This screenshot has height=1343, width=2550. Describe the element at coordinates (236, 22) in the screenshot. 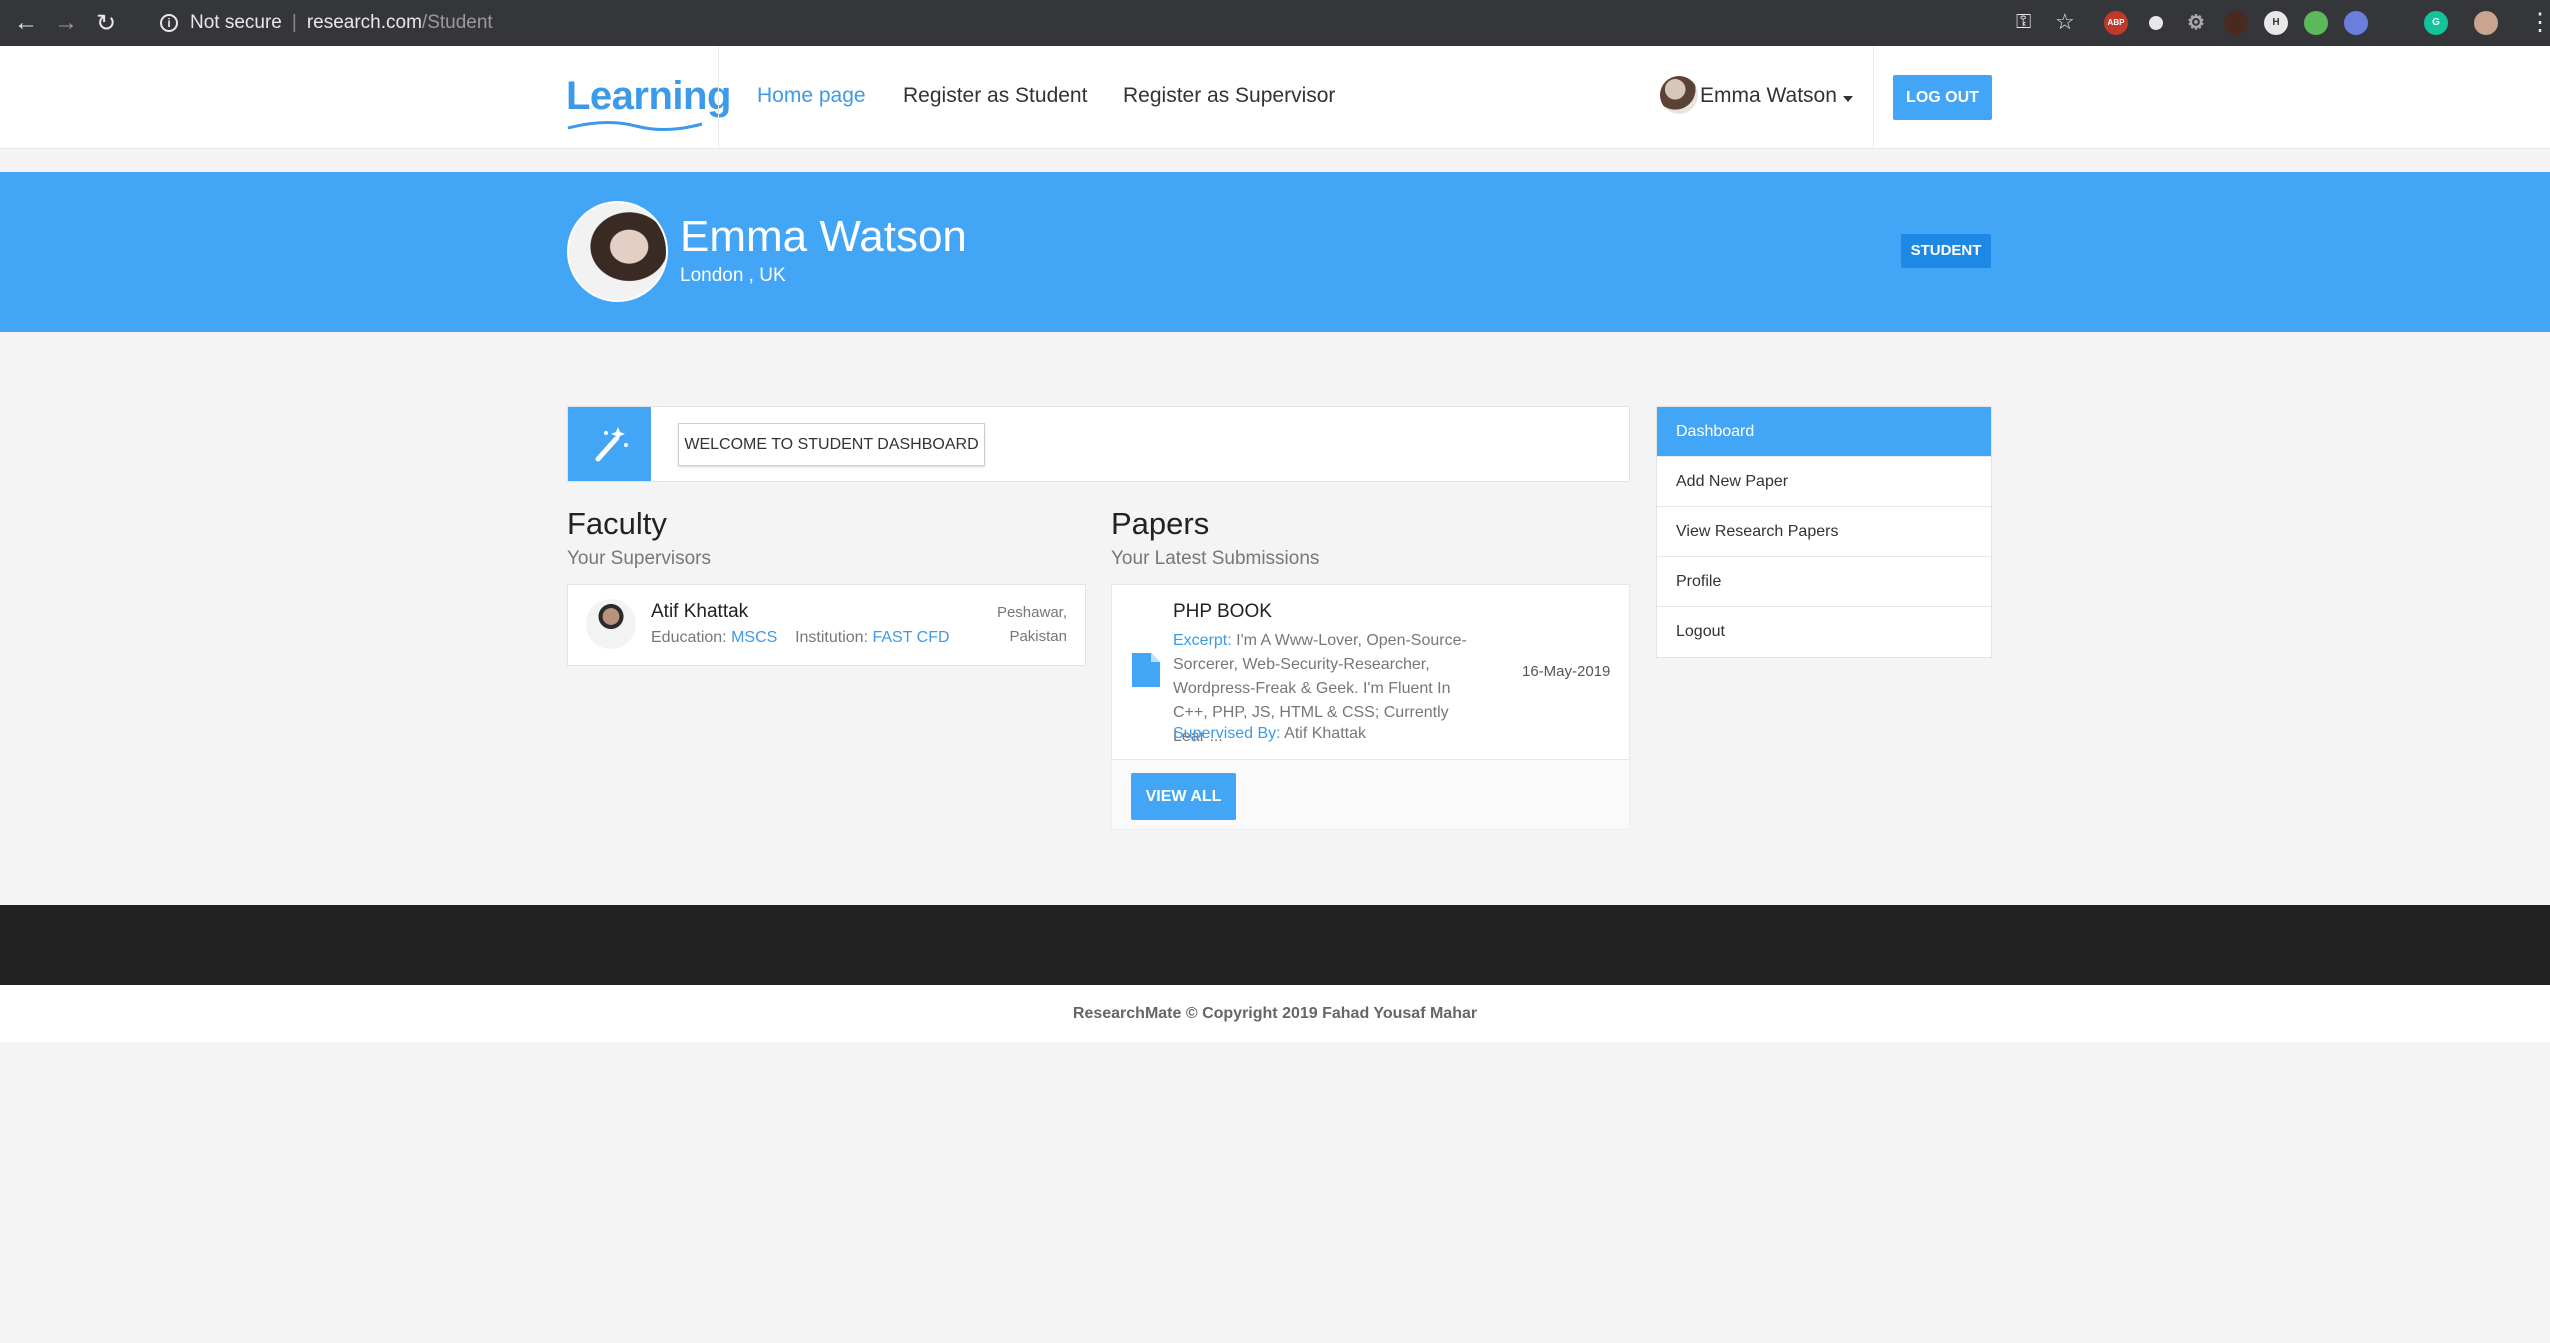

I see `security-status: Not secure` at that location.